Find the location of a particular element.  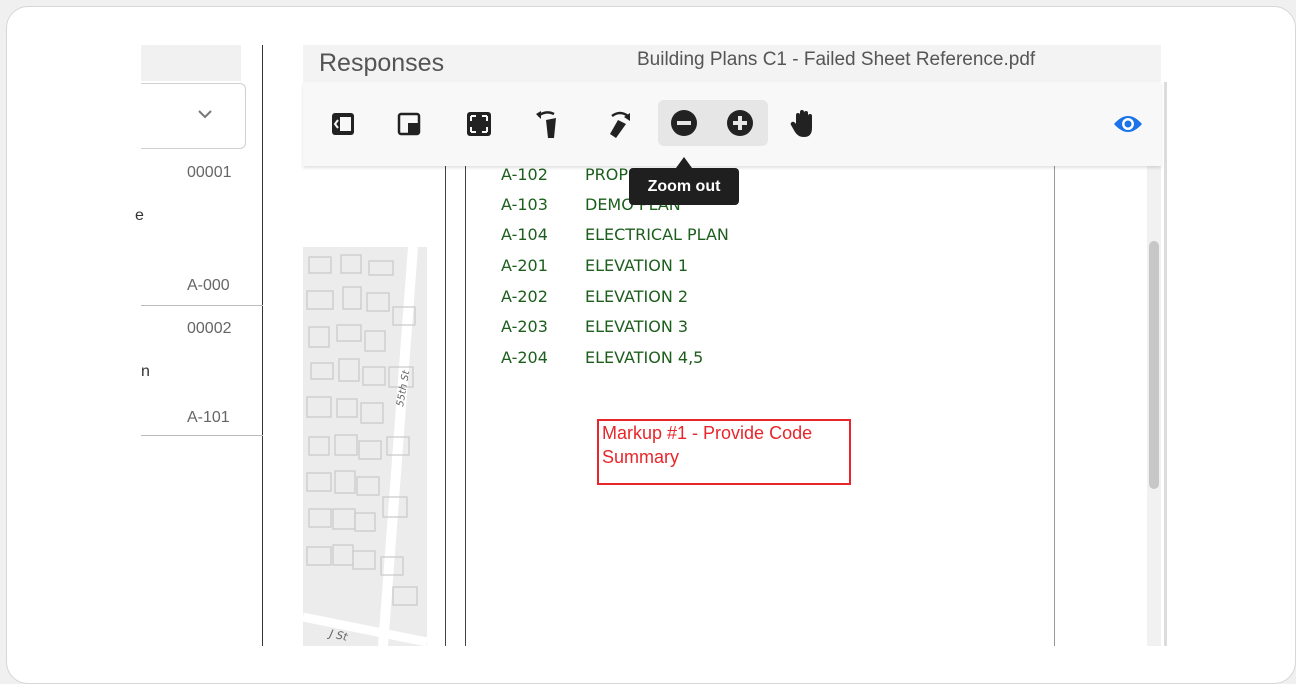

pan-button is located at coordinates (803, 124).